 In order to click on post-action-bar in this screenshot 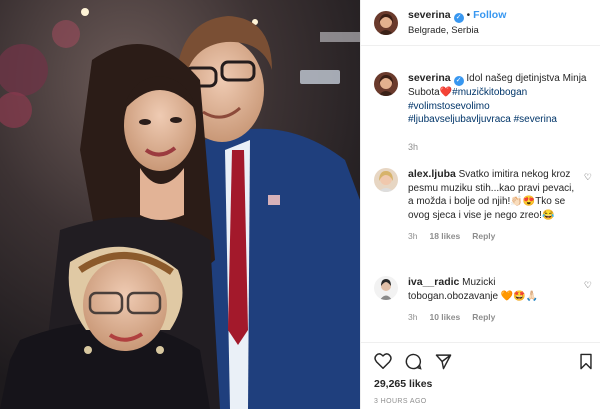, I will do `click(480, 356)`.